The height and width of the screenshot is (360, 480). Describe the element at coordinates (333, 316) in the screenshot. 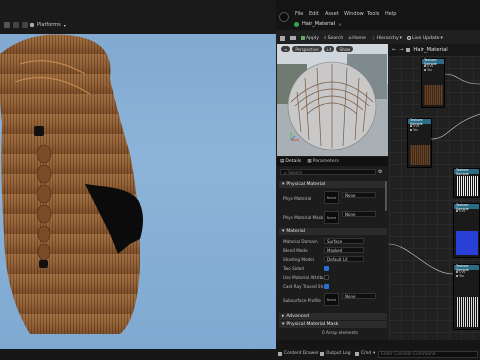

I see `category-advanced: ▸ Advanced` at that location.